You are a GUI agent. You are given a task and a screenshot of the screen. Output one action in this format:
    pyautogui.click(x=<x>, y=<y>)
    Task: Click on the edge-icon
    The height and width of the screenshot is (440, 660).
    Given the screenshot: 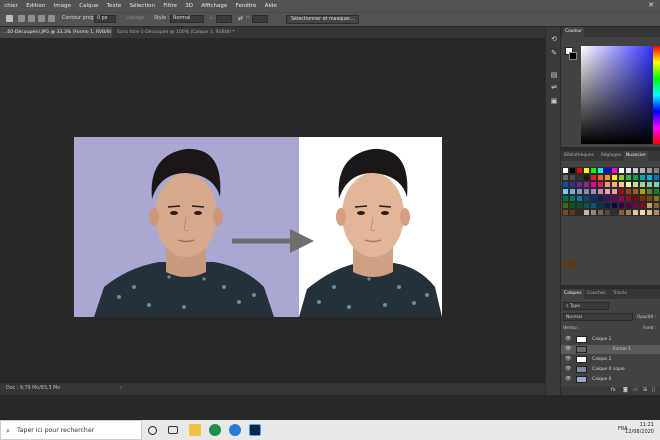 What is the action you would take?
    pyautogui.click(x=235, y=430)
    